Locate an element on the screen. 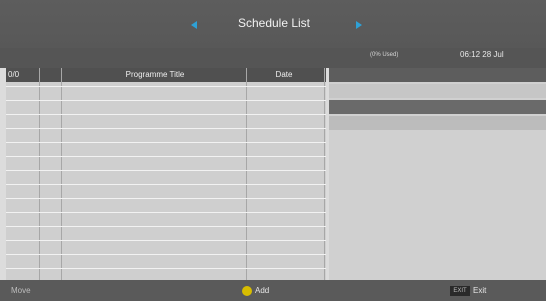 The height and width of the screenshot is (301, 546). right-arrow-icon is located at coordinates (359, 25).